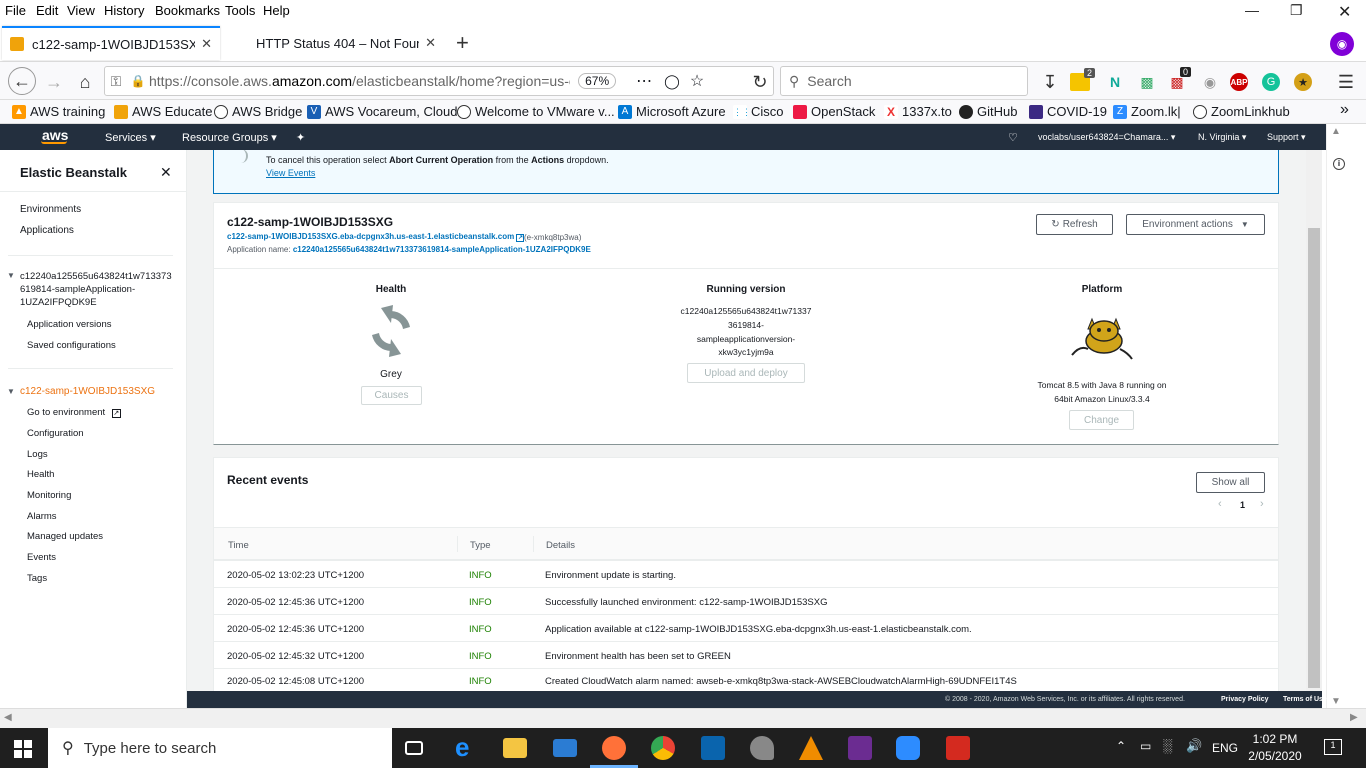 This screenshot has width=1366, height=768. I want to click on bookmark-item: AWS Bridge, so click(258, 111).